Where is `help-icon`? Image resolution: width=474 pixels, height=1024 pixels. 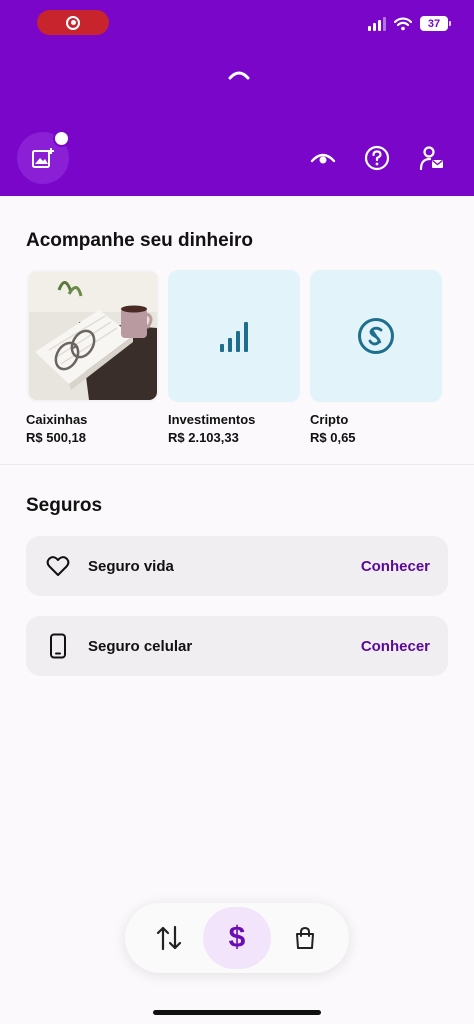 help-icon is located at coordinates (377, 158).